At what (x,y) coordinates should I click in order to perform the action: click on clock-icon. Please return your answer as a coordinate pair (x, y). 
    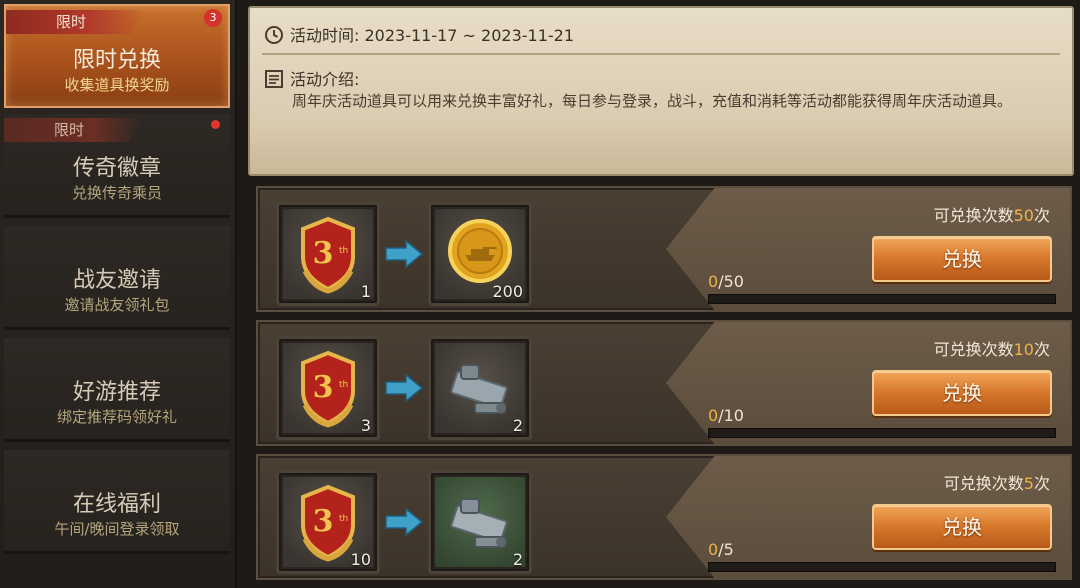
    Looking at the image, I should click on (274, 37).